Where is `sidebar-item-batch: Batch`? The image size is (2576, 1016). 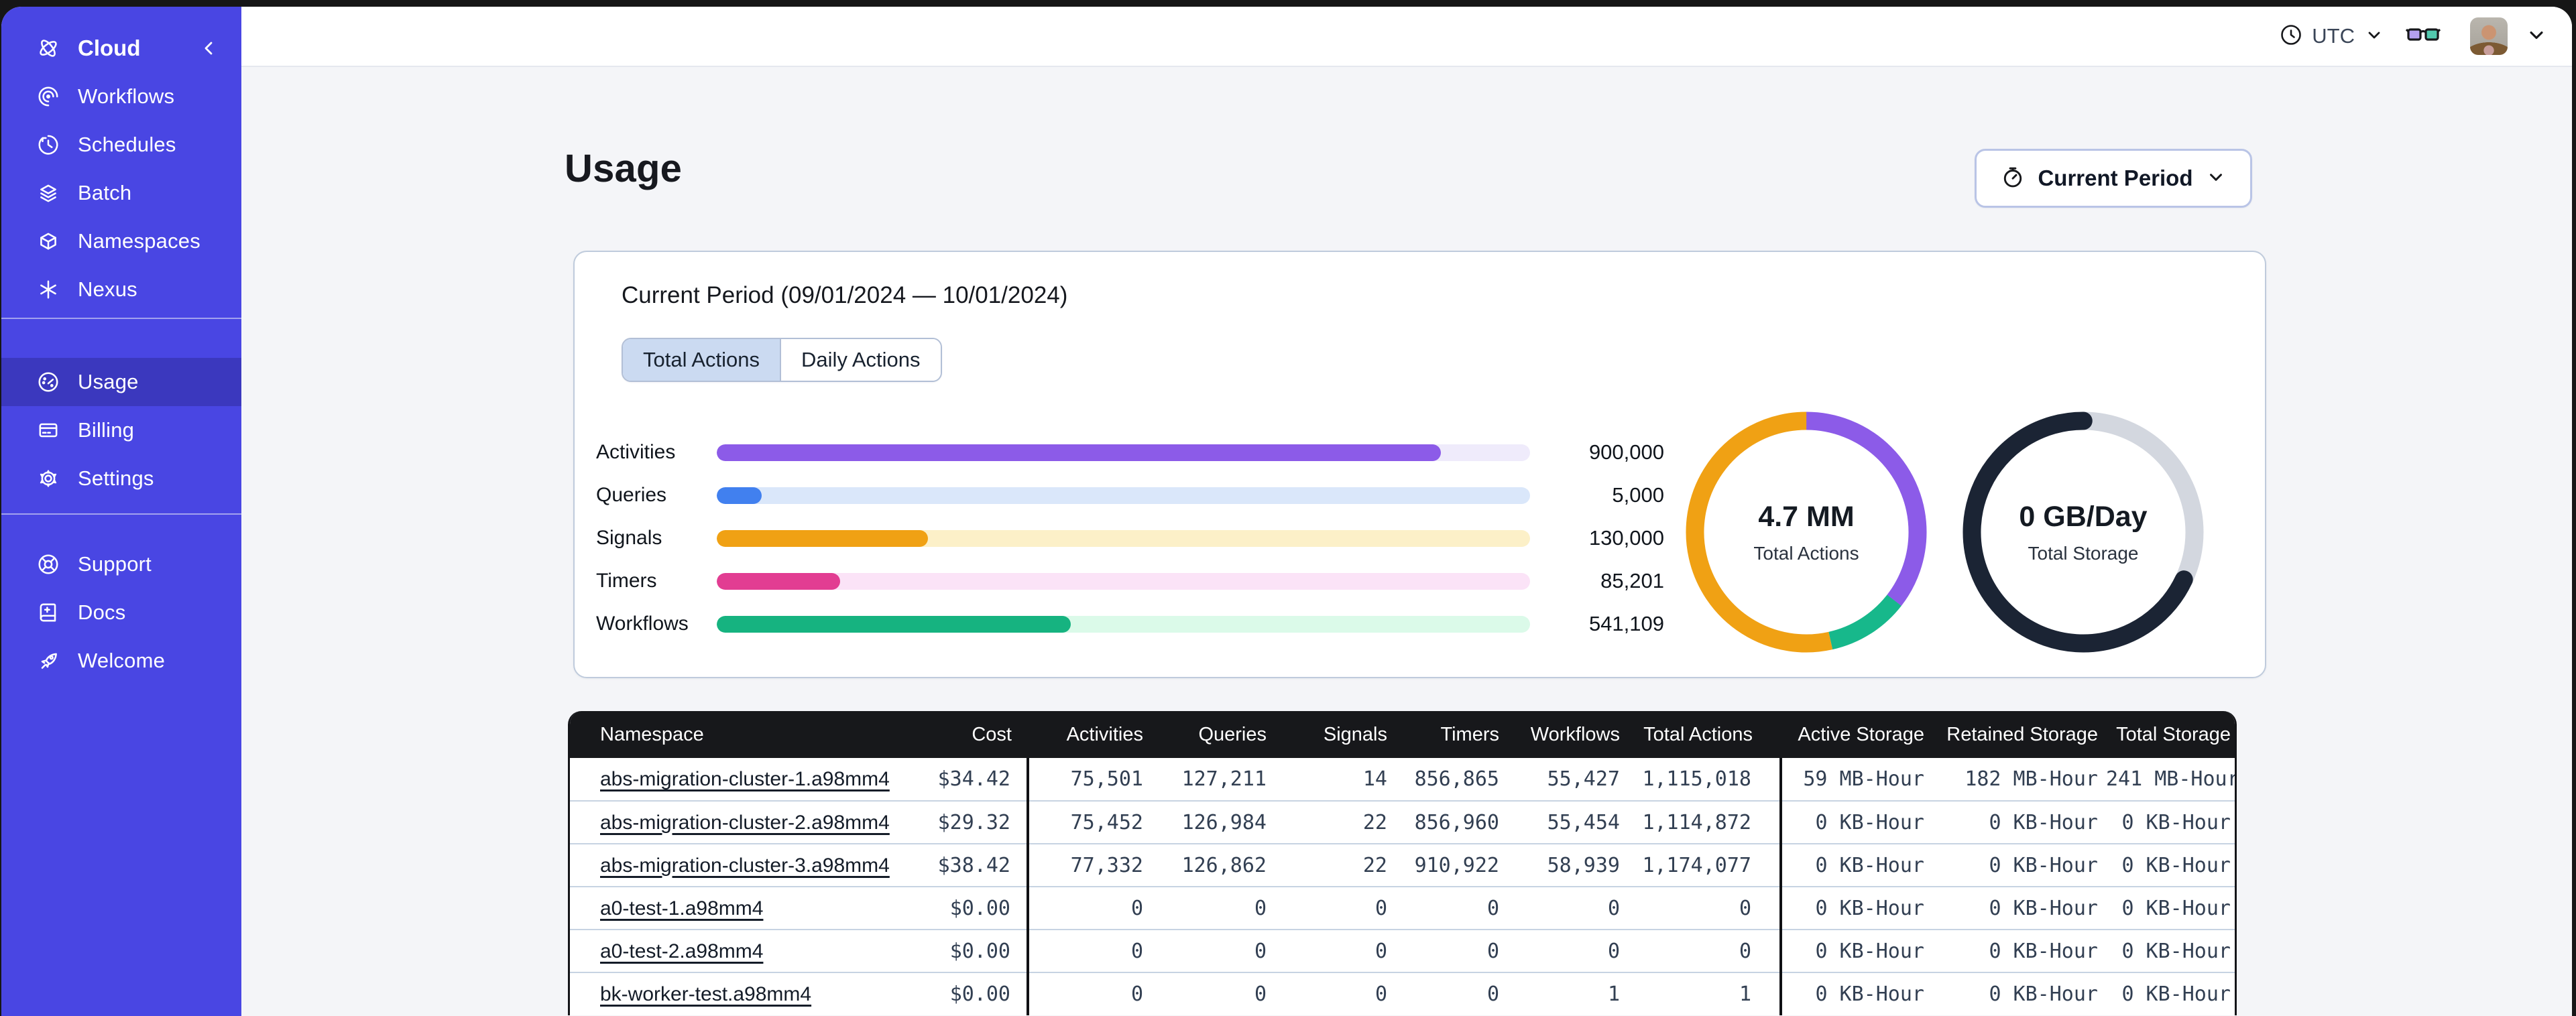
sidebar-item-batch: Batch is located at coordinates (121, 193).